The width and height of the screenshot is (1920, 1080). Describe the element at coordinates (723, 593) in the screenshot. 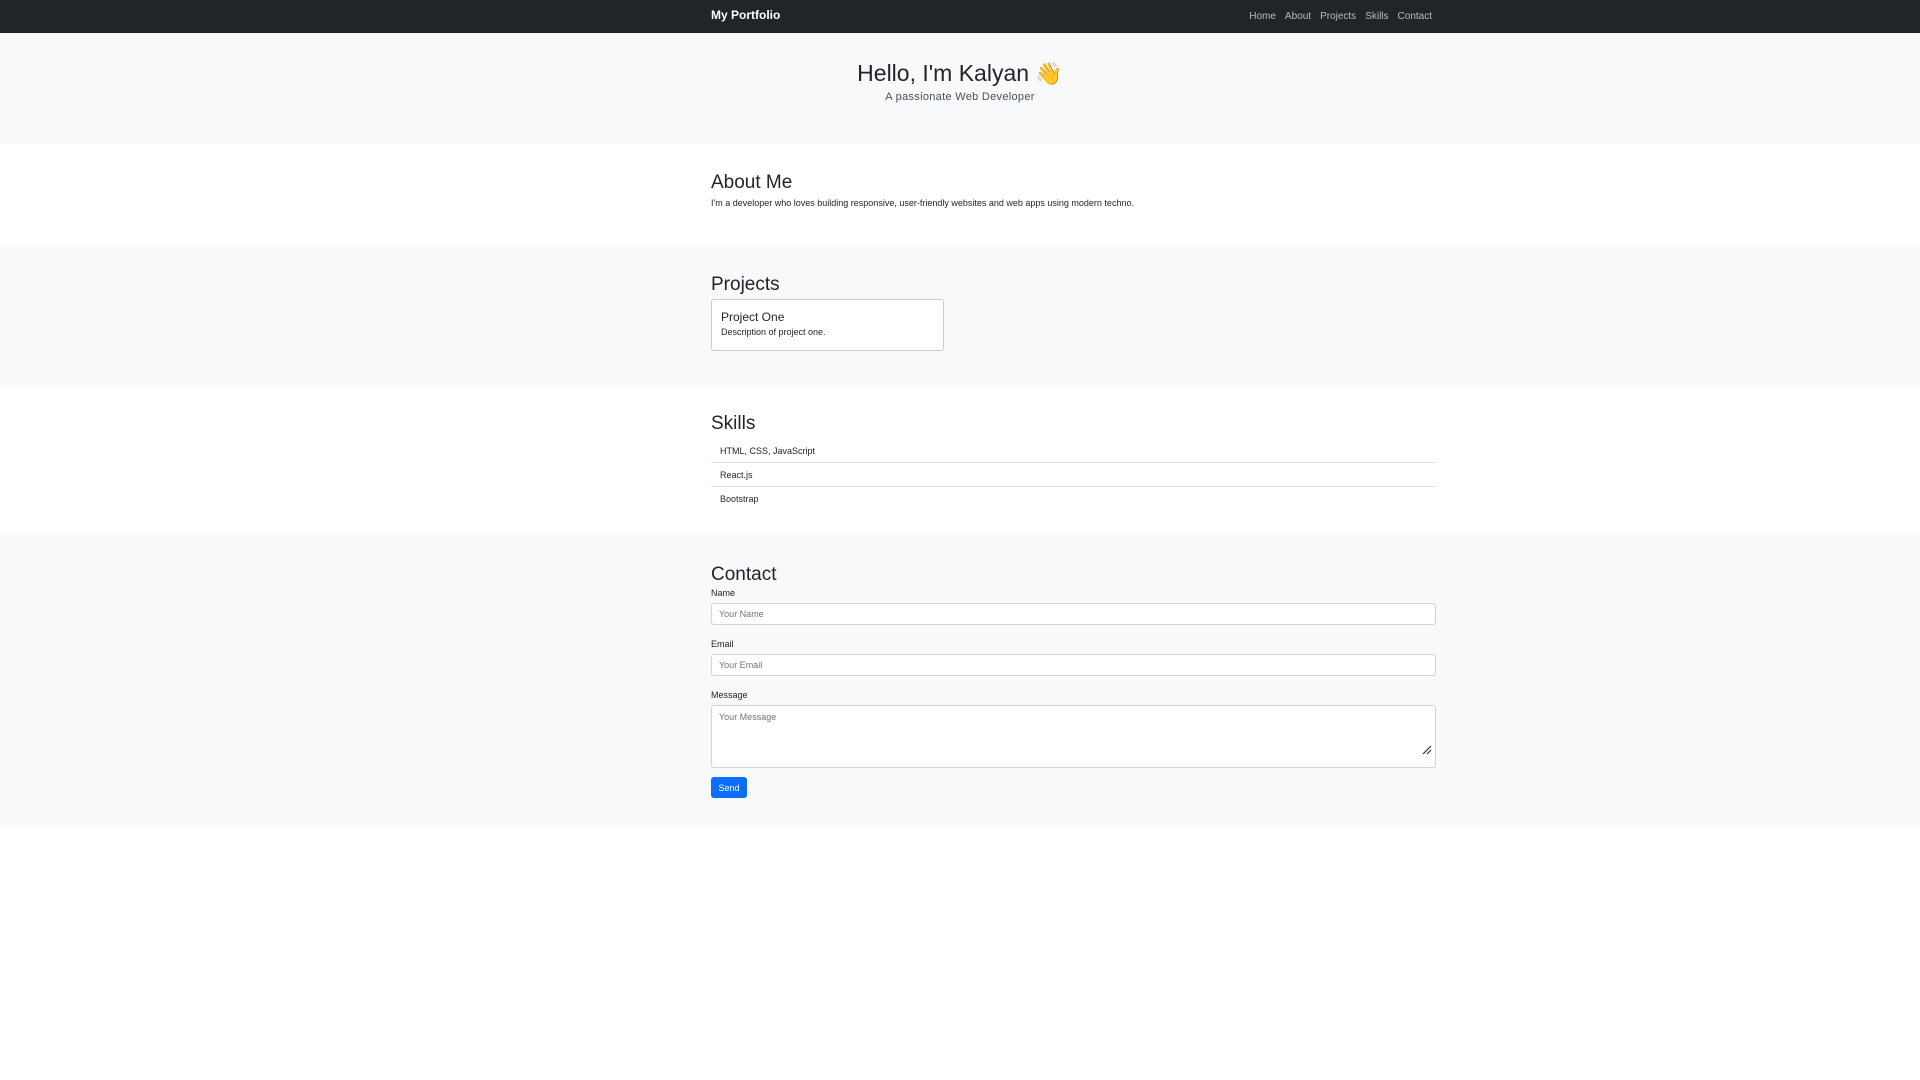

I see `name-label: Name` at that location.